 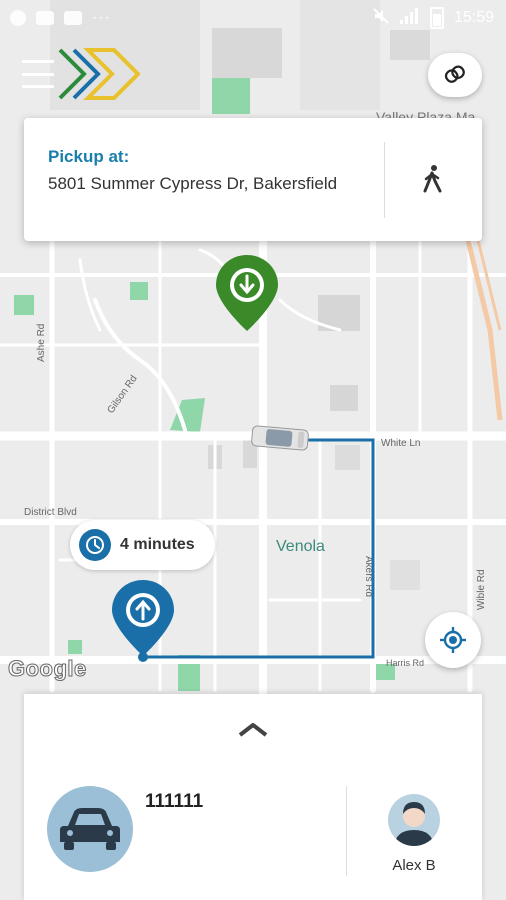 What do you see at coordinates (41, 343) in the screenshot?
I see `map-label-ashe-rd: Ashe Rd` at bounding box center [41, 343].